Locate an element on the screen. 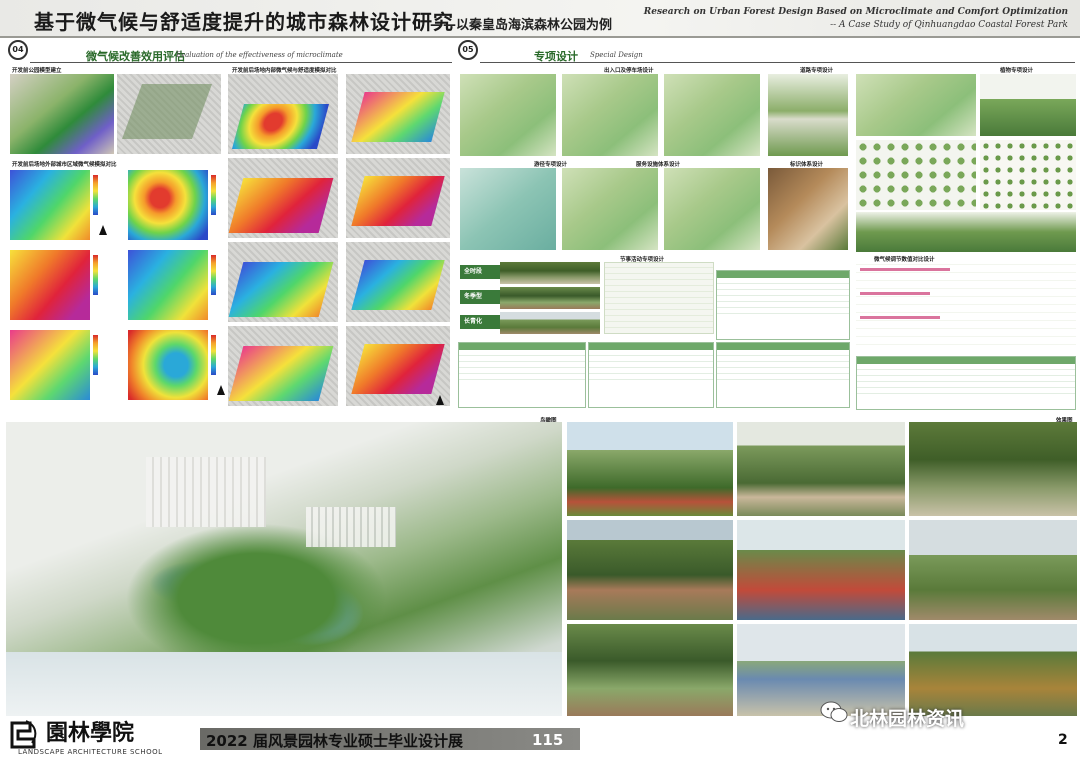 The image size is (1080, 764). band-all-time: 全时段 is located at coordinates (480, 272).